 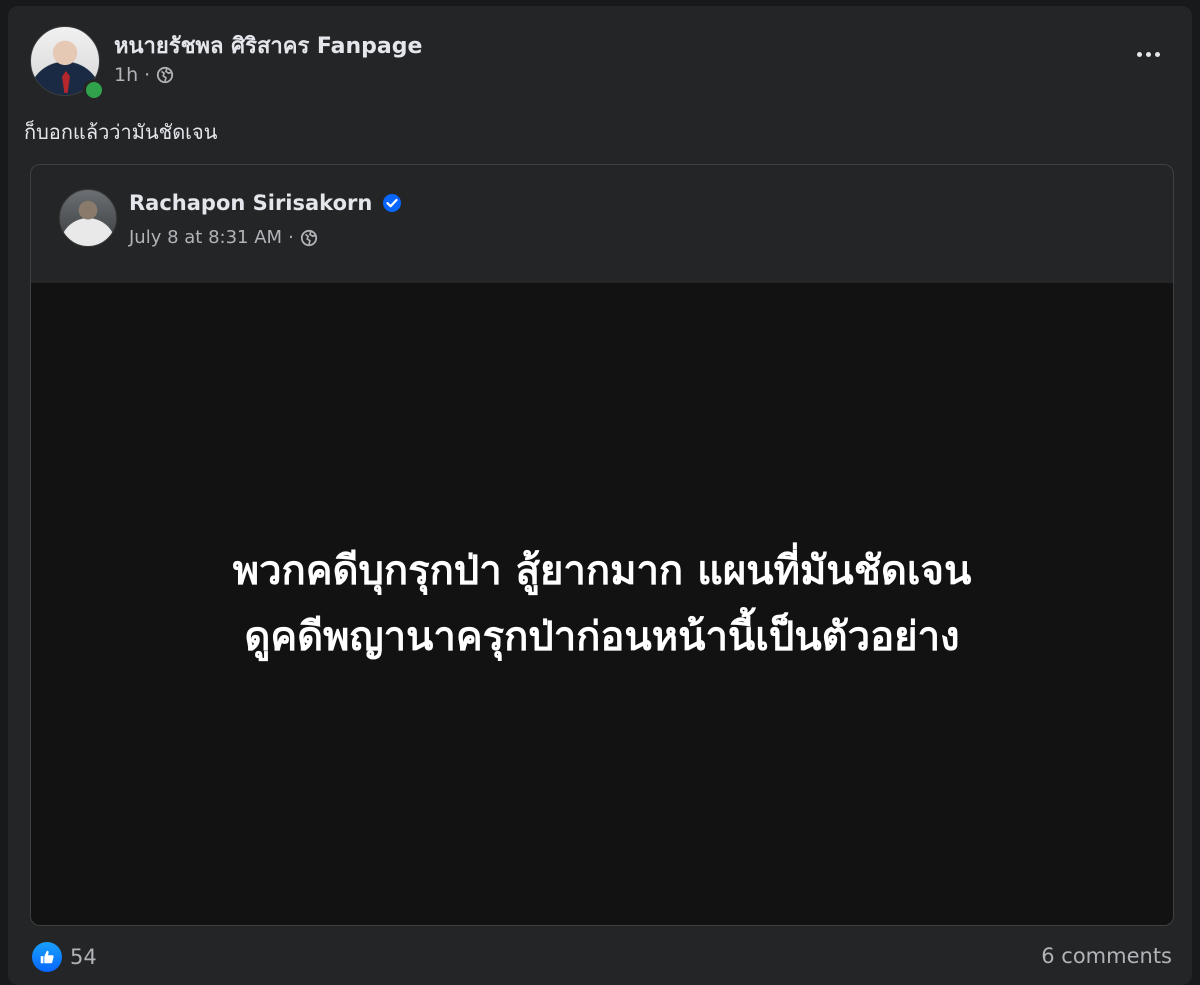 What do you see at coordinates (94, 90) in the screenshot?
I see `online-status-dot` at bounding box center [94, 90].